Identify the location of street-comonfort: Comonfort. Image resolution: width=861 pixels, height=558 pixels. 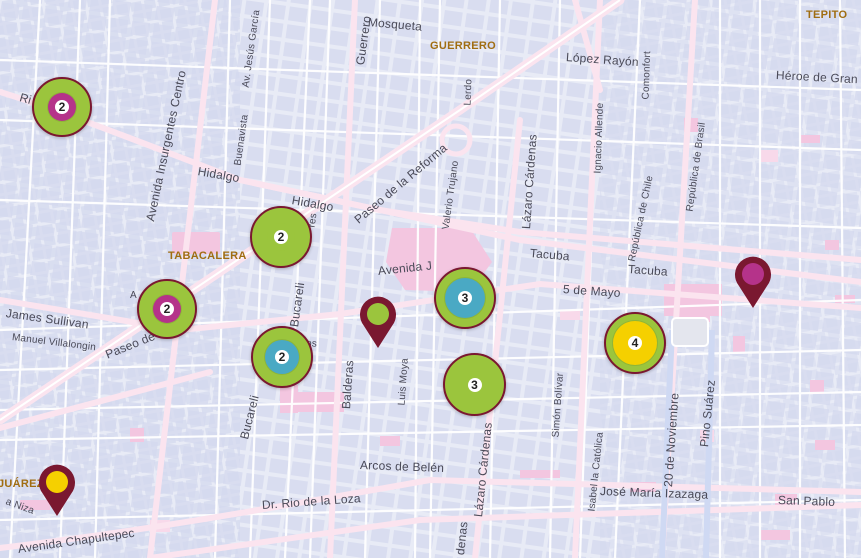
(647, 75).